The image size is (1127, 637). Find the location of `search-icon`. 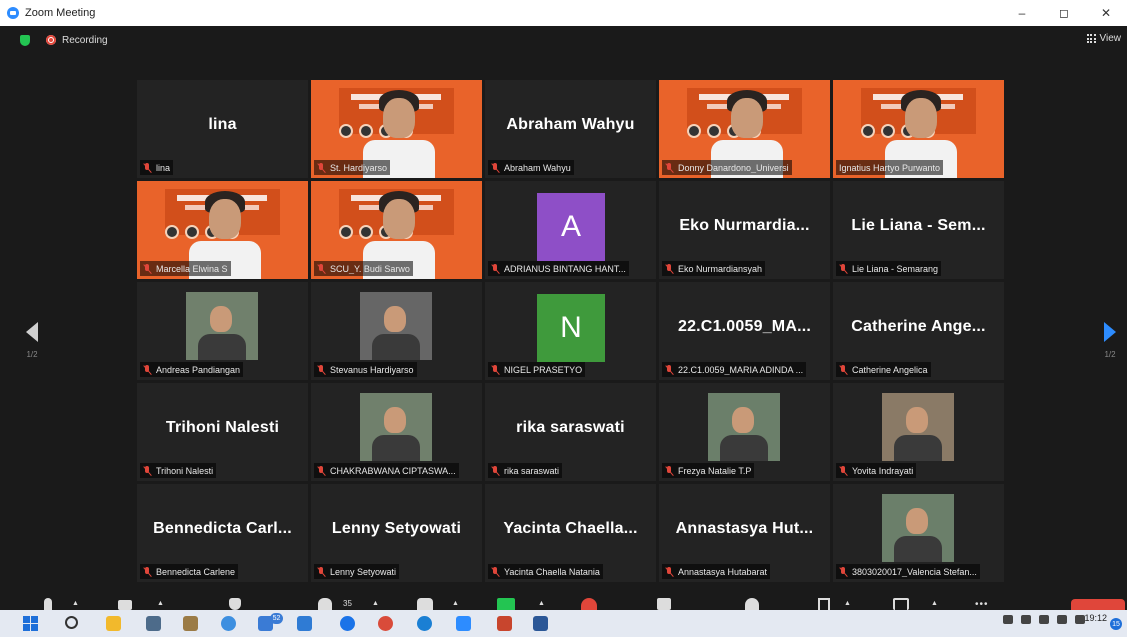

search-icon is located at coordinates (71, 622).